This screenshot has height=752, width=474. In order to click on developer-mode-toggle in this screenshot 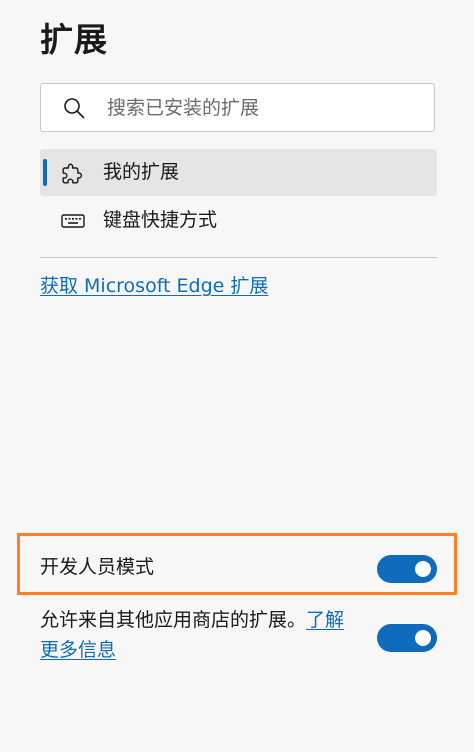, I will do `click(407, 569)`.